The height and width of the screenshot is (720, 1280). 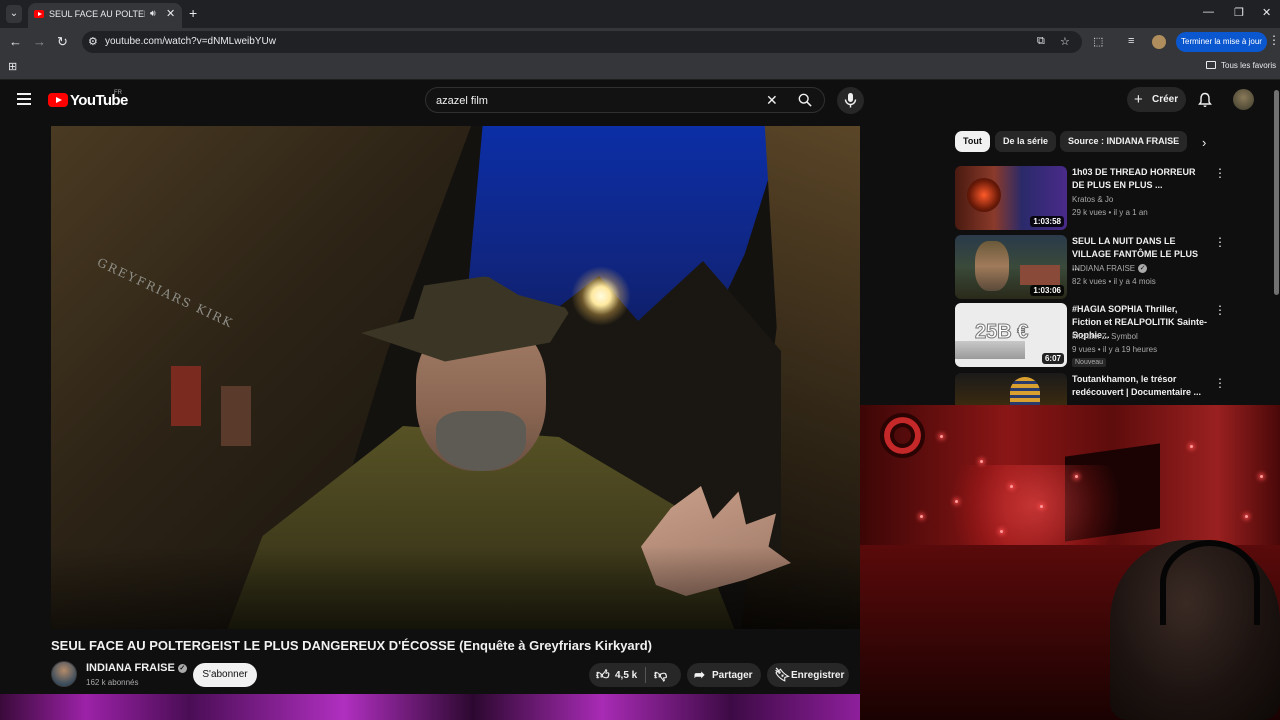 I want to click on minimize-icon: —, so click(x=1208, y=12).